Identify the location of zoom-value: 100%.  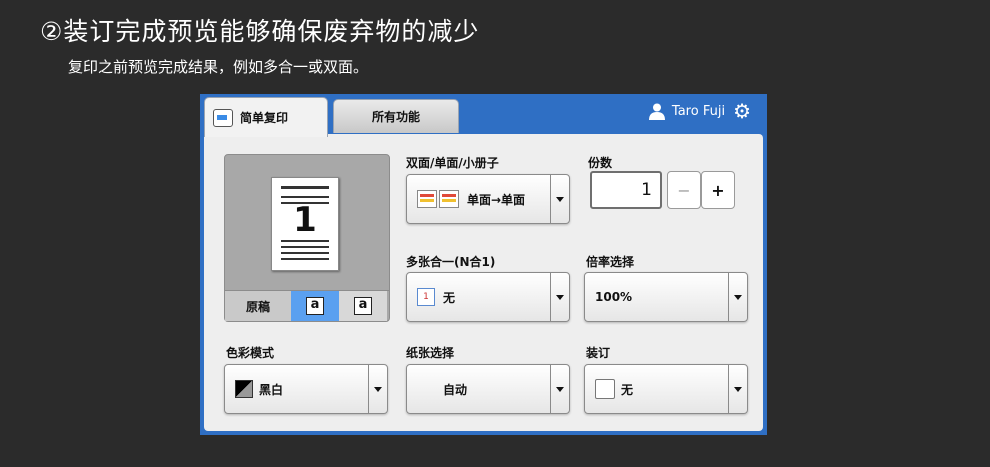
(614, 297).